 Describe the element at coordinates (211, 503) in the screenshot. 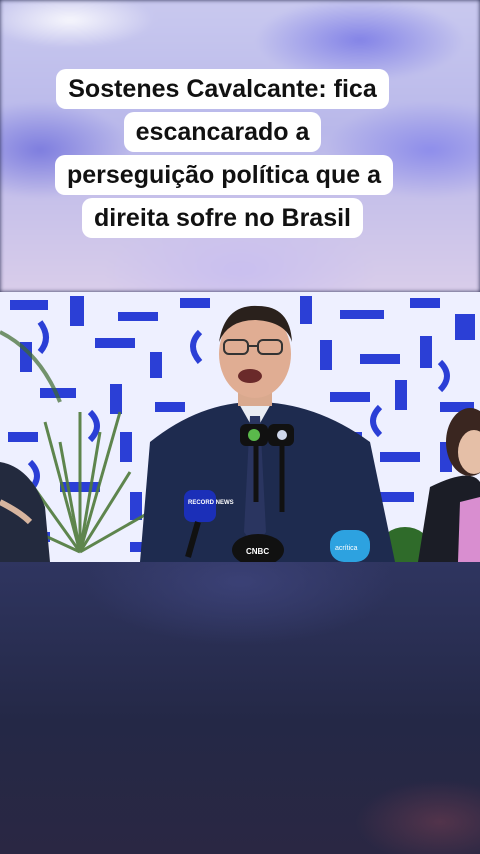

I see `record-news-mic-label: RECORD NEWS` at that location.